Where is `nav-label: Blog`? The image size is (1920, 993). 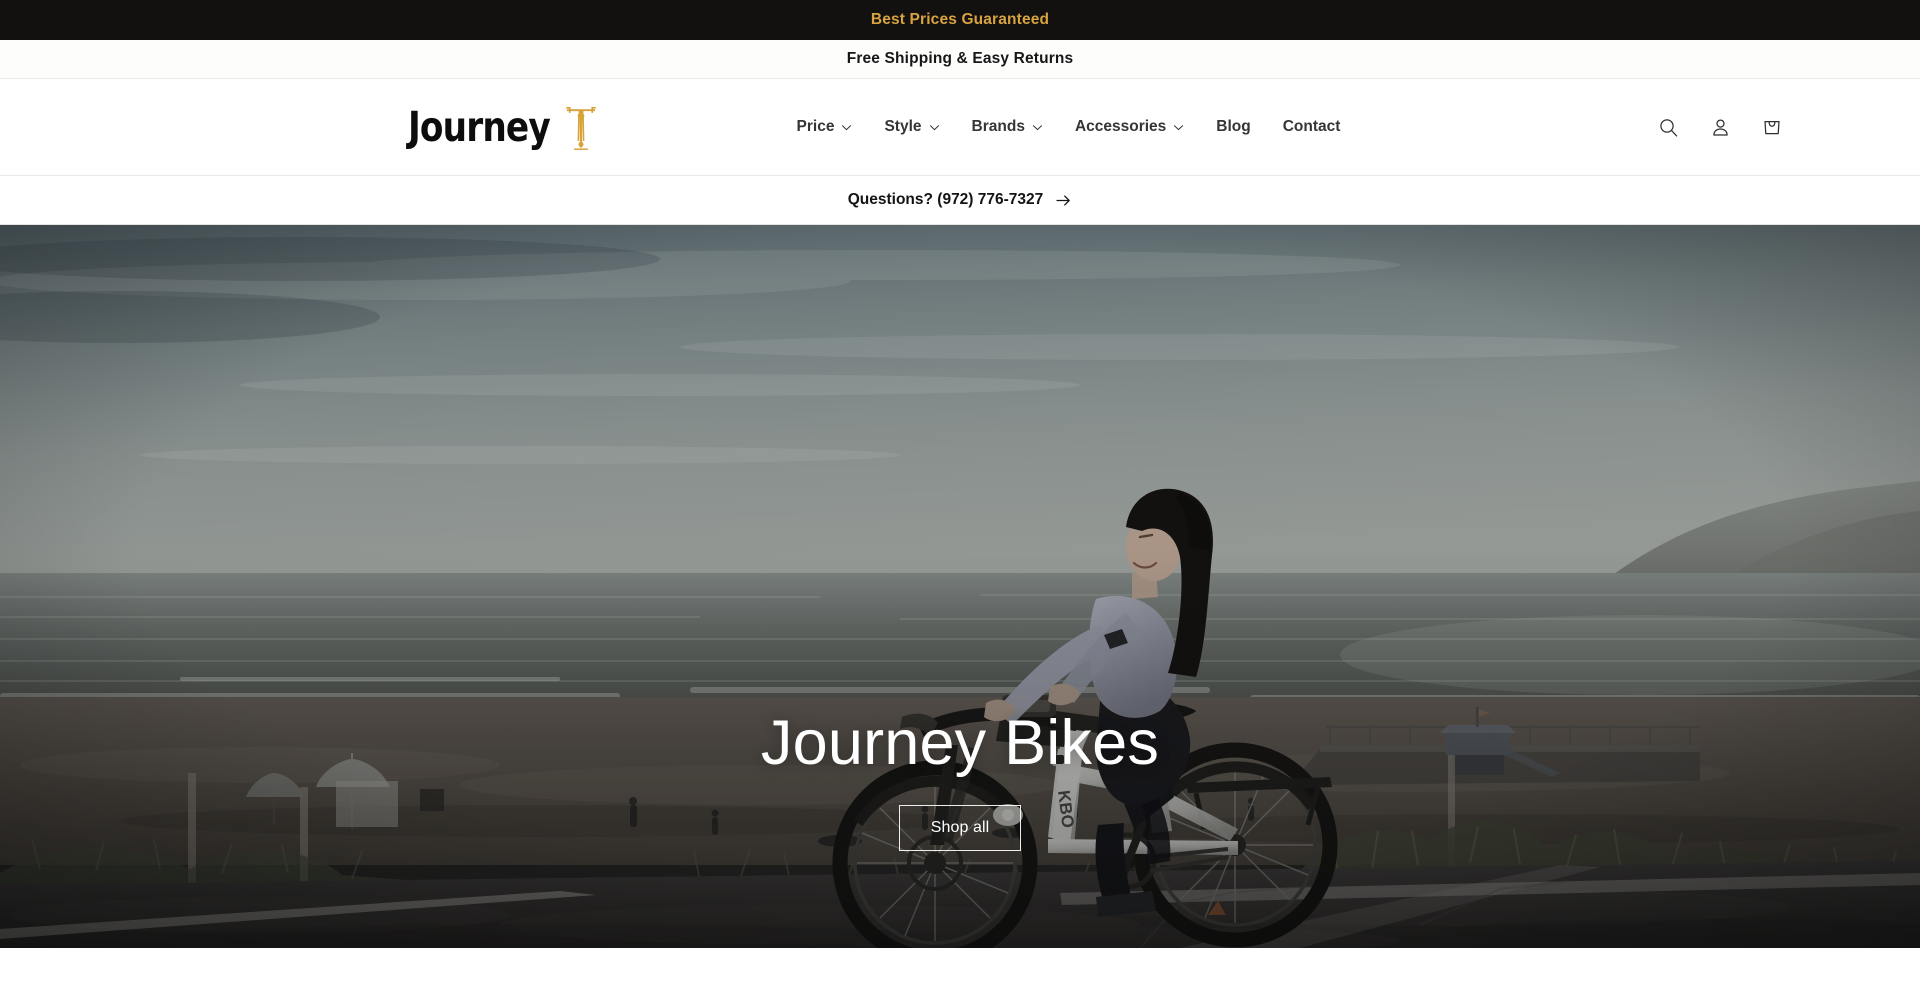
nav-label: Blog is located at coordinates (1233, 126).